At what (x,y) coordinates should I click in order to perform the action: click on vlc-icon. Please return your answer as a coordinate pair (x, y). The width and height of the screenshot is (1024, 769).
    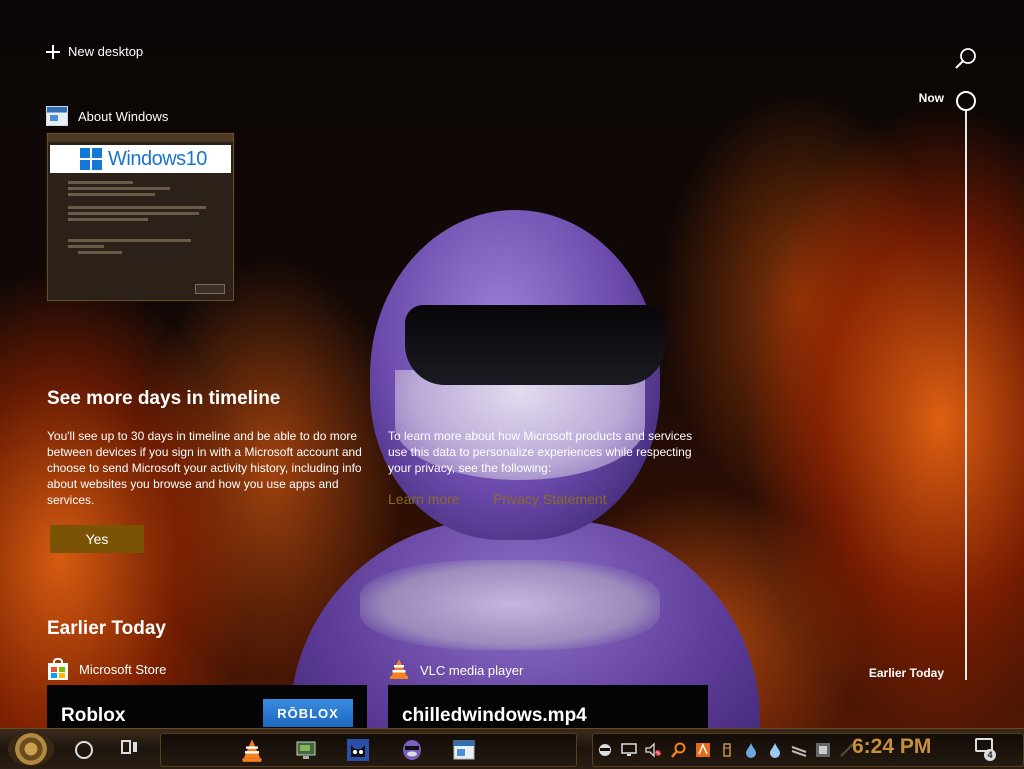
    Looking at the image, I should click on (399, 670).